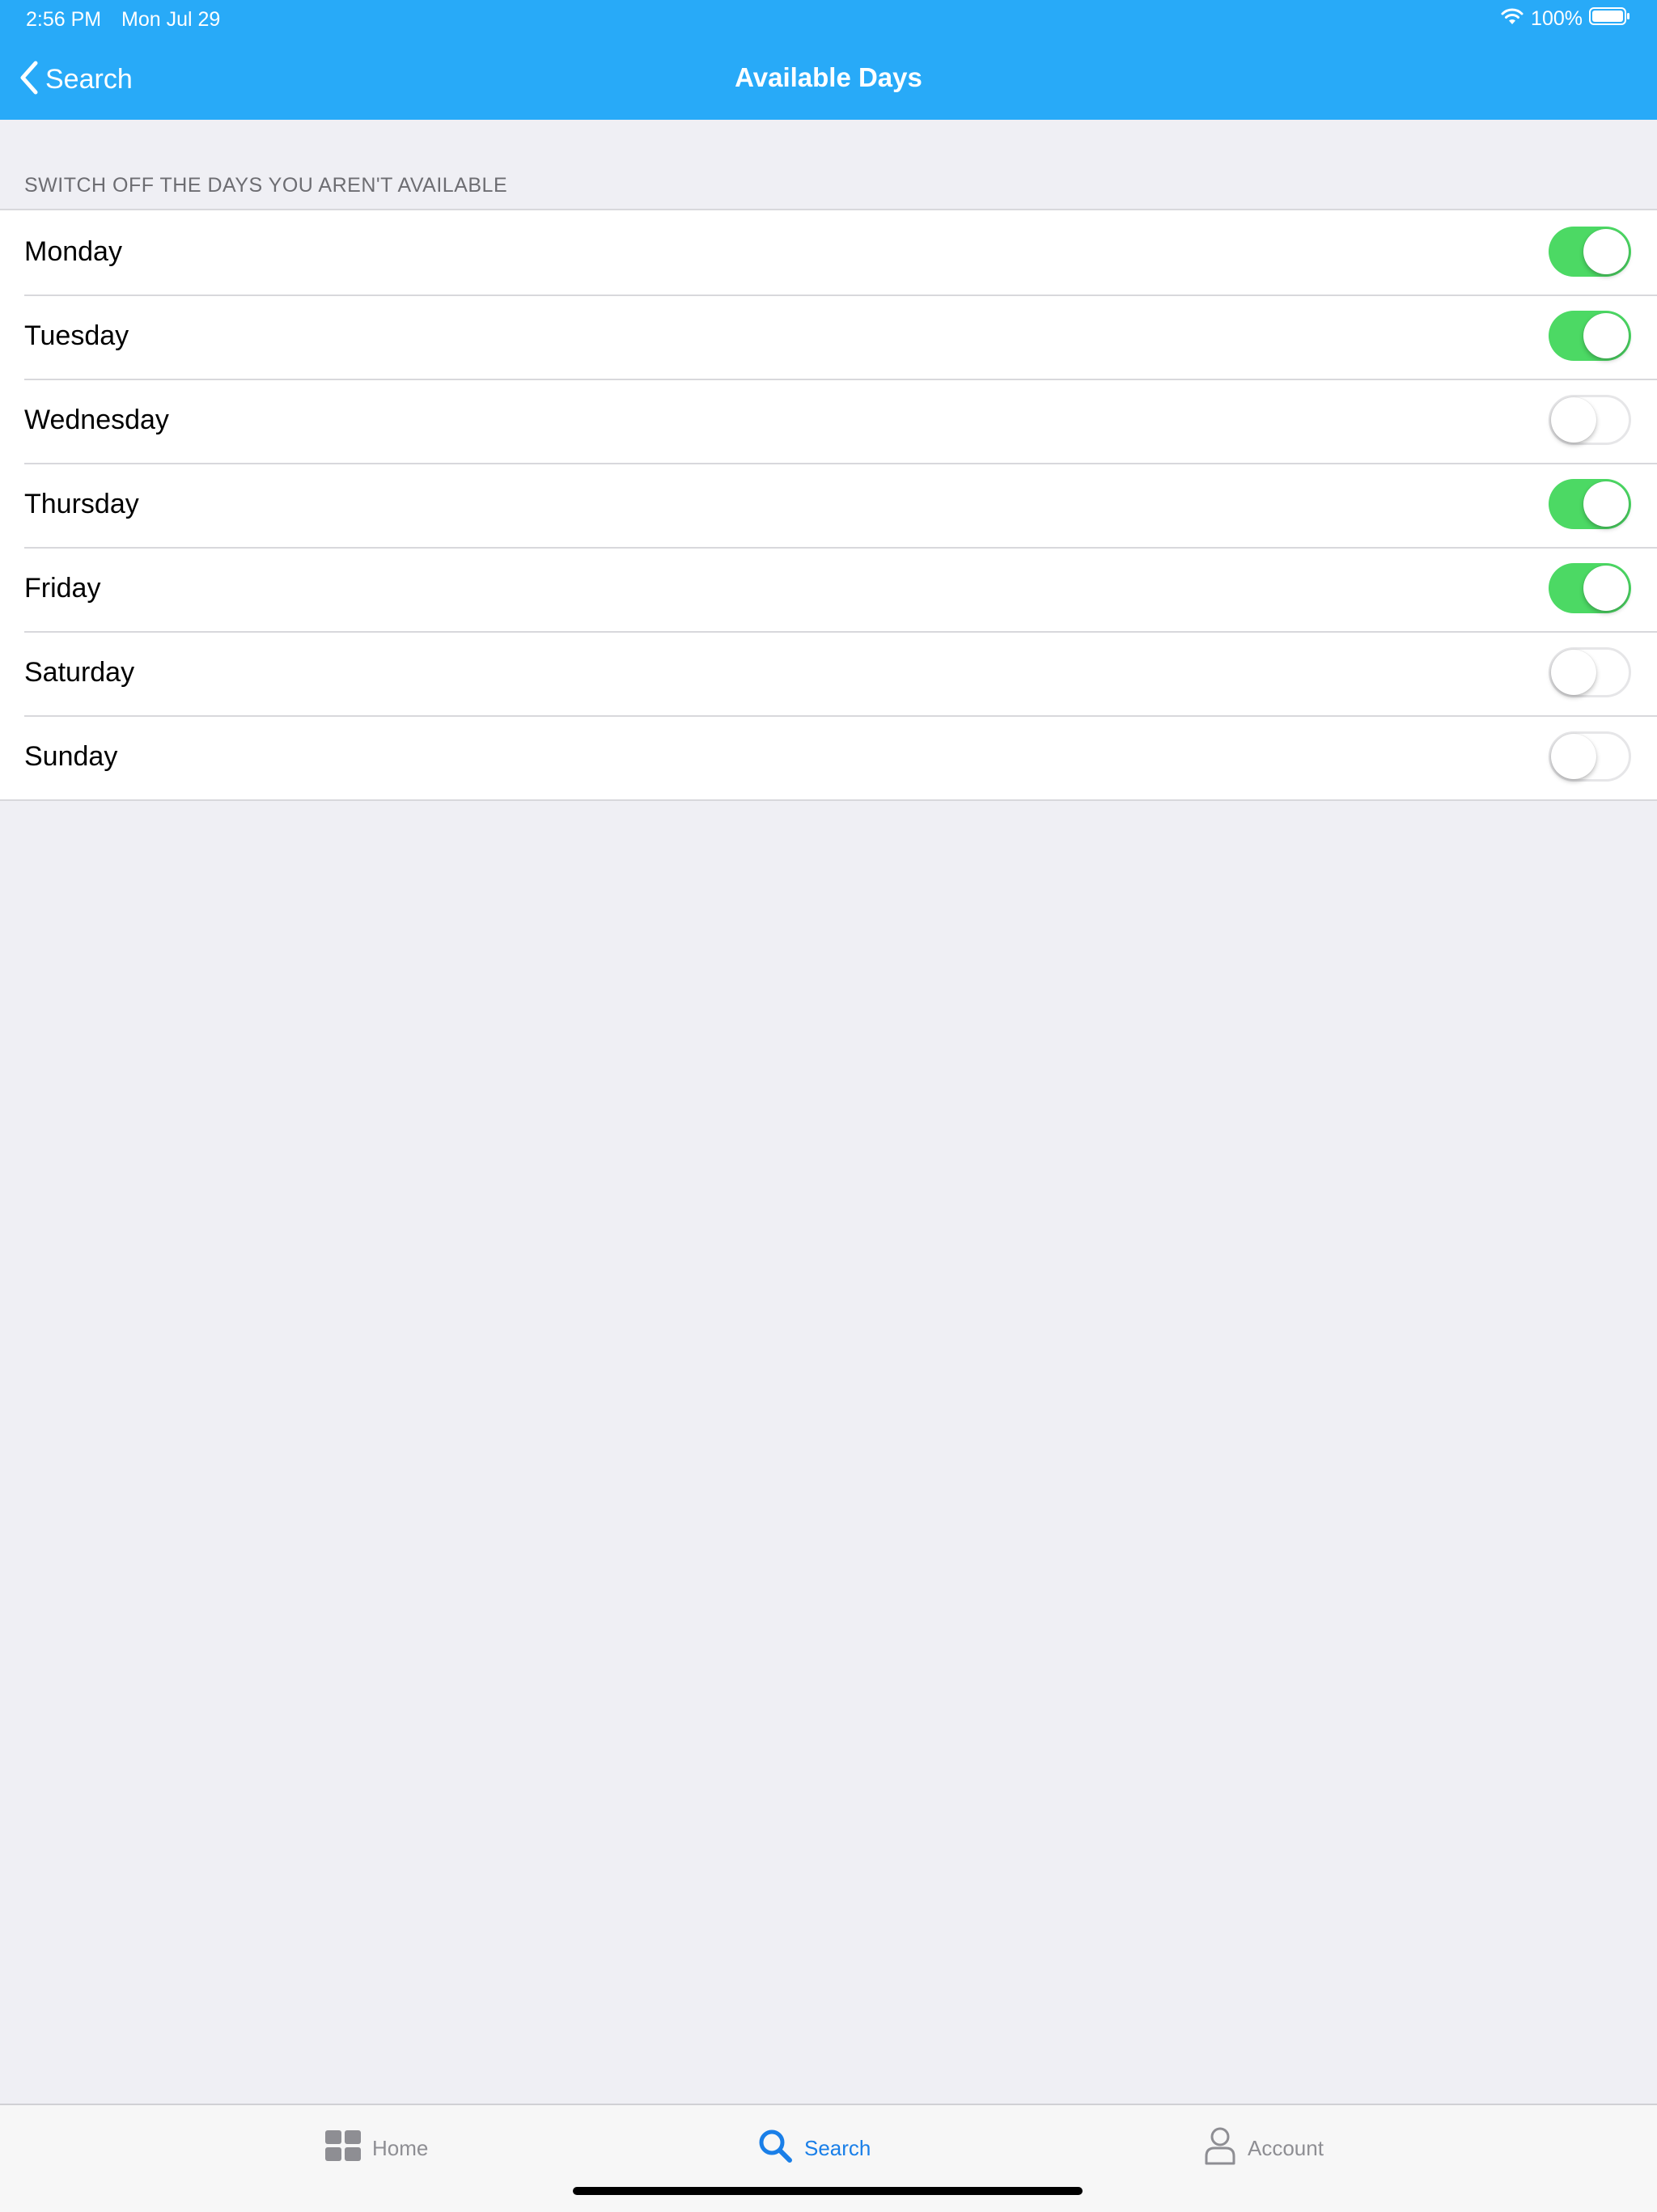 The image size is (1657, 2212). Describe the element at coordinates (828, 77) in the screenshot. I see `page-title: Available Days` at that location.